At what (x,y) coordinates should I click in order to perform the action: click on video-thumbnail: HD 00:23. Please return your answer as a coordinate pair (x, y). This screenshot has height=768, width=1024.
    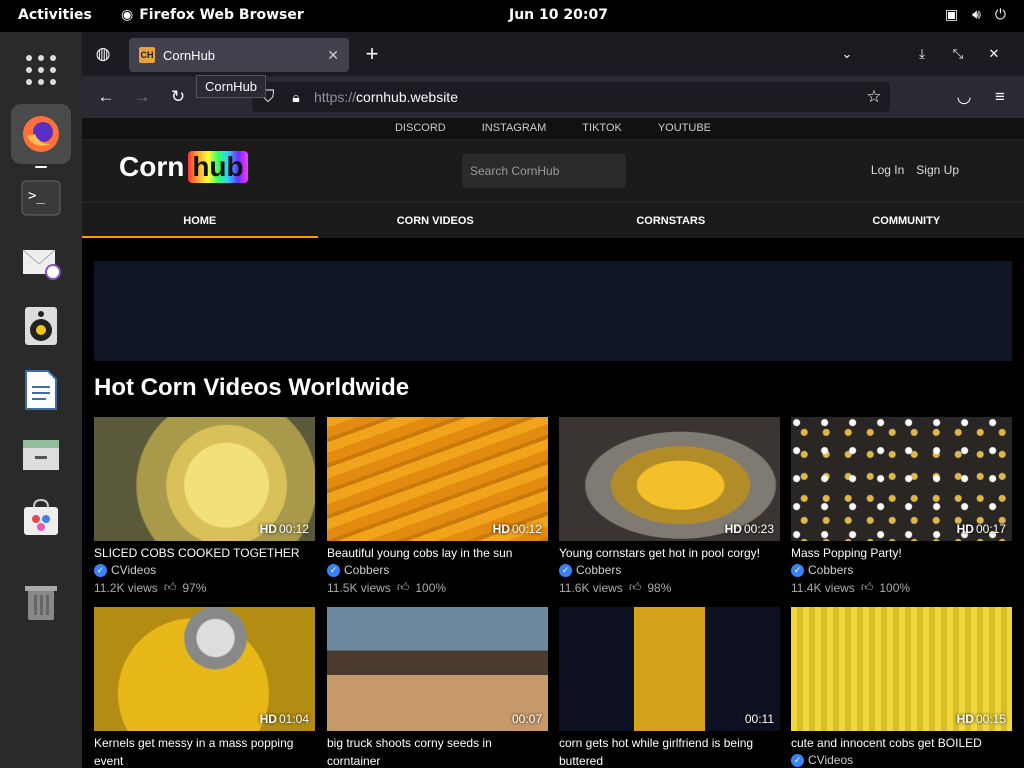
    Looking at the image, I should click on (669, 479).